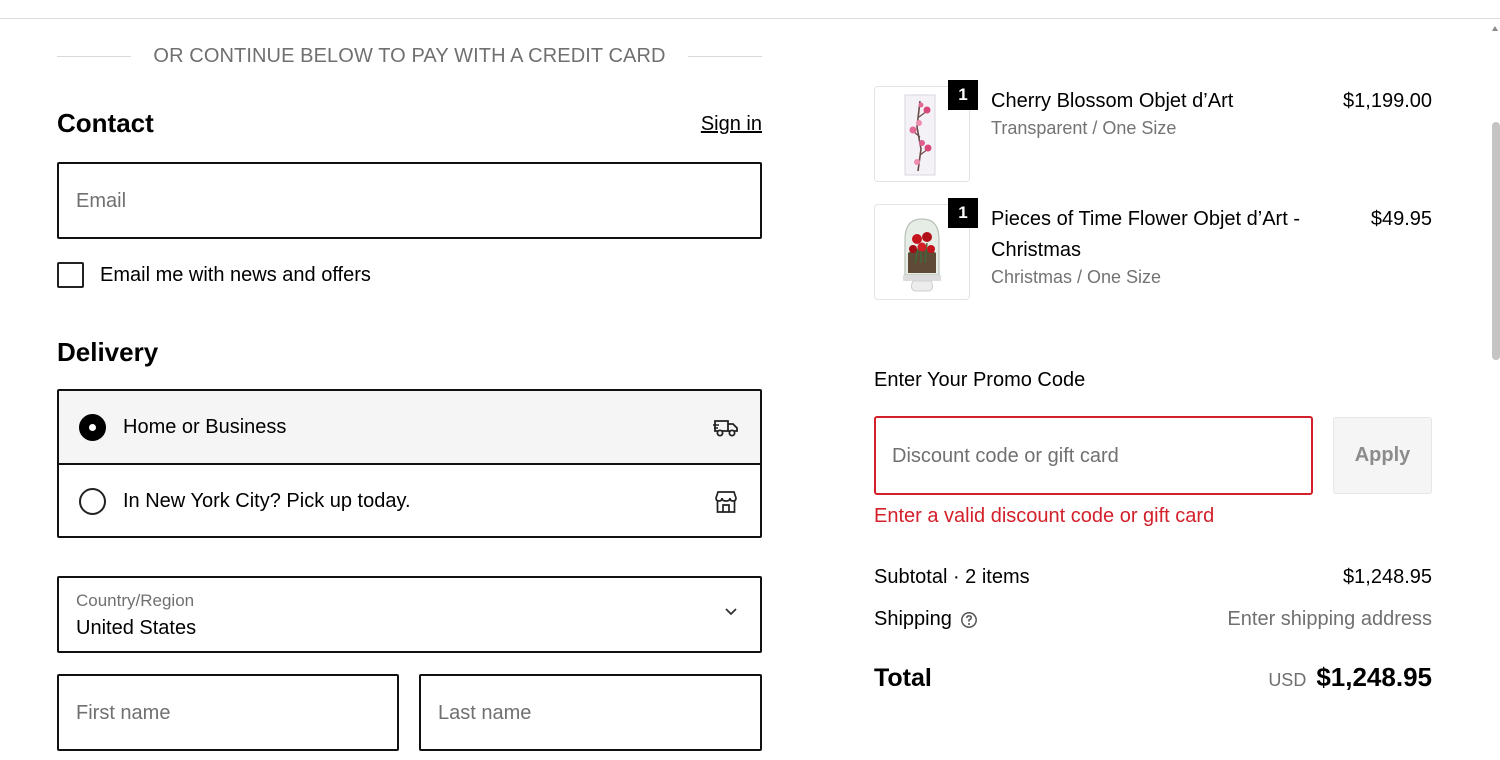  I want to click on top-divider, so click(750, 18).